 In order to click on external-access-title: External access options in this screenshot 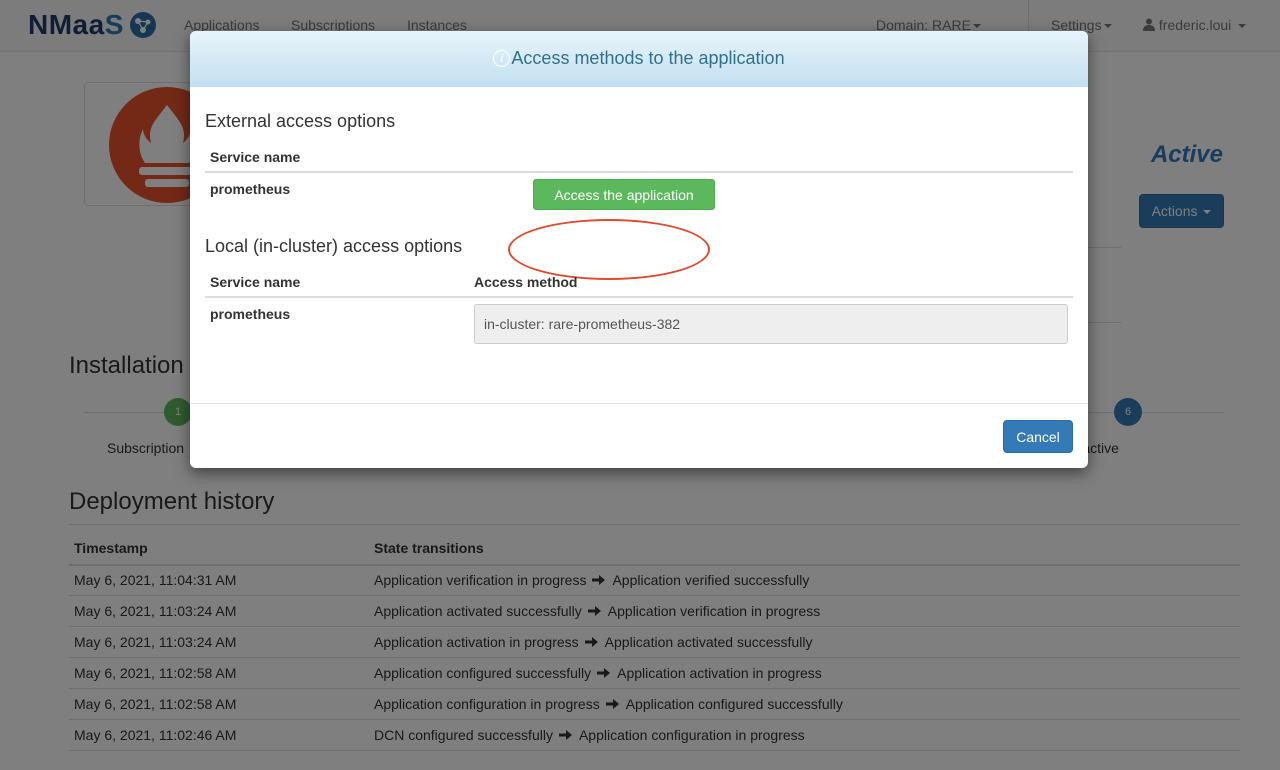, I will do `click(300, 121)`.